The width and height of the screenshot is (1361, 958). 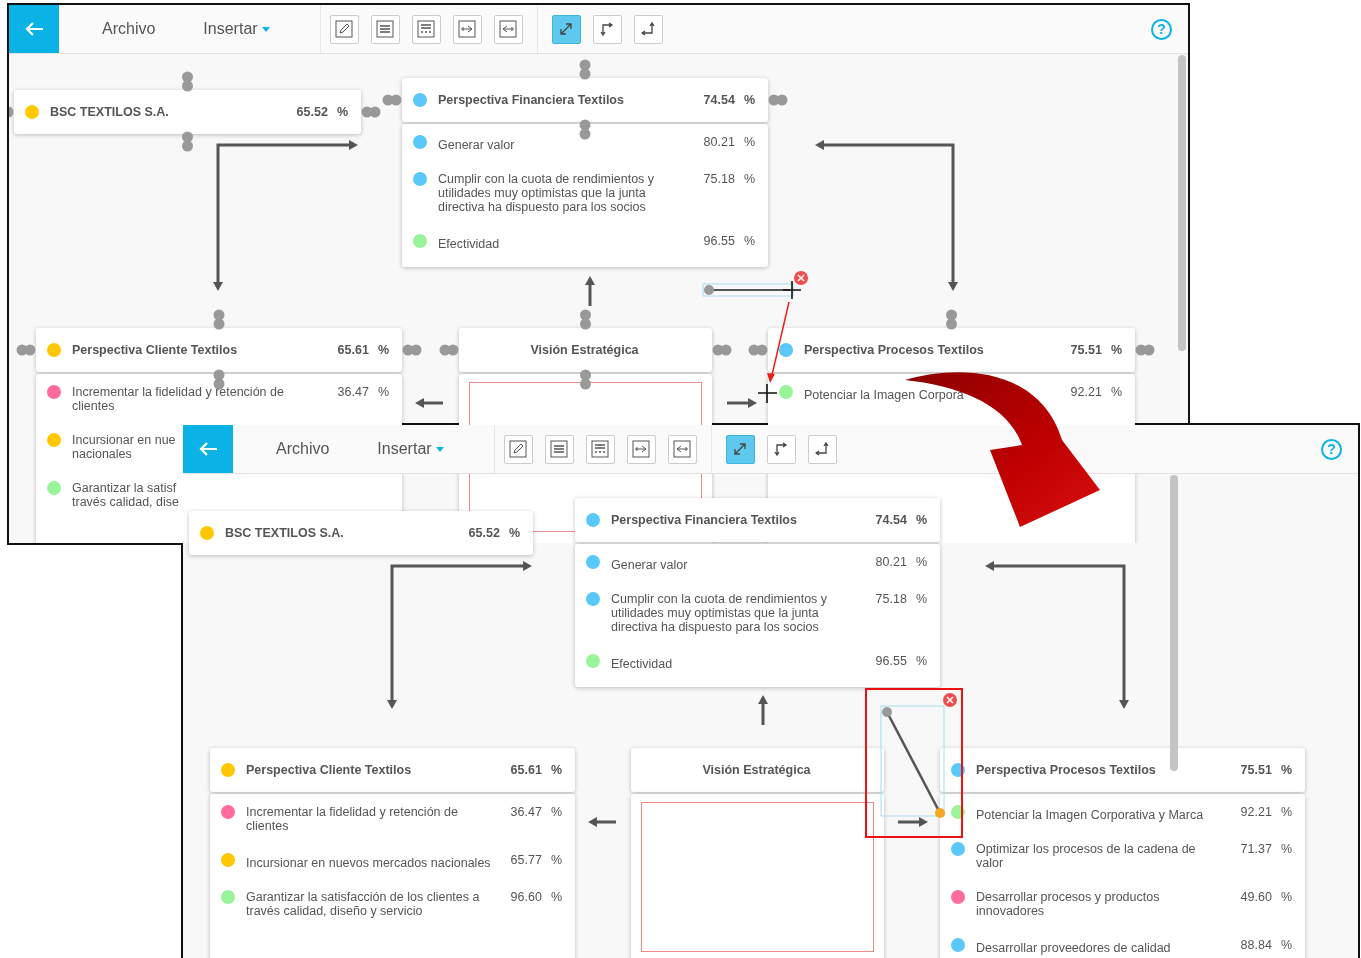 I want to click on score-value: 65.77, so click(x=526, y=860).